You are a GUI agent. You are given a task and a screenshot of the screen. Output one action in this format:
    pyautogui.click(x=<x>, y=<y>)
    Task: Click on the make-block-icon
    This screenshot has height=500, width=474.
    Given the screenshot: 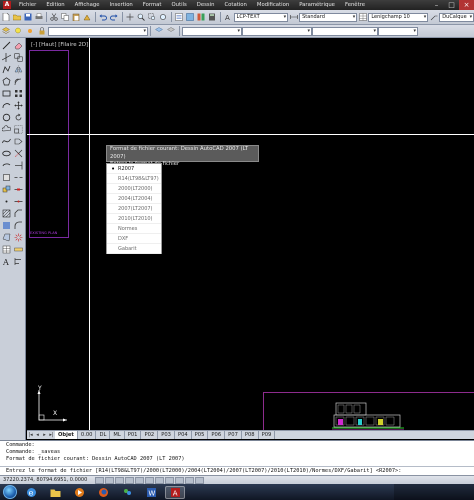 What is the action you would take?
    pyautogui.click(x=6, y=189)
    